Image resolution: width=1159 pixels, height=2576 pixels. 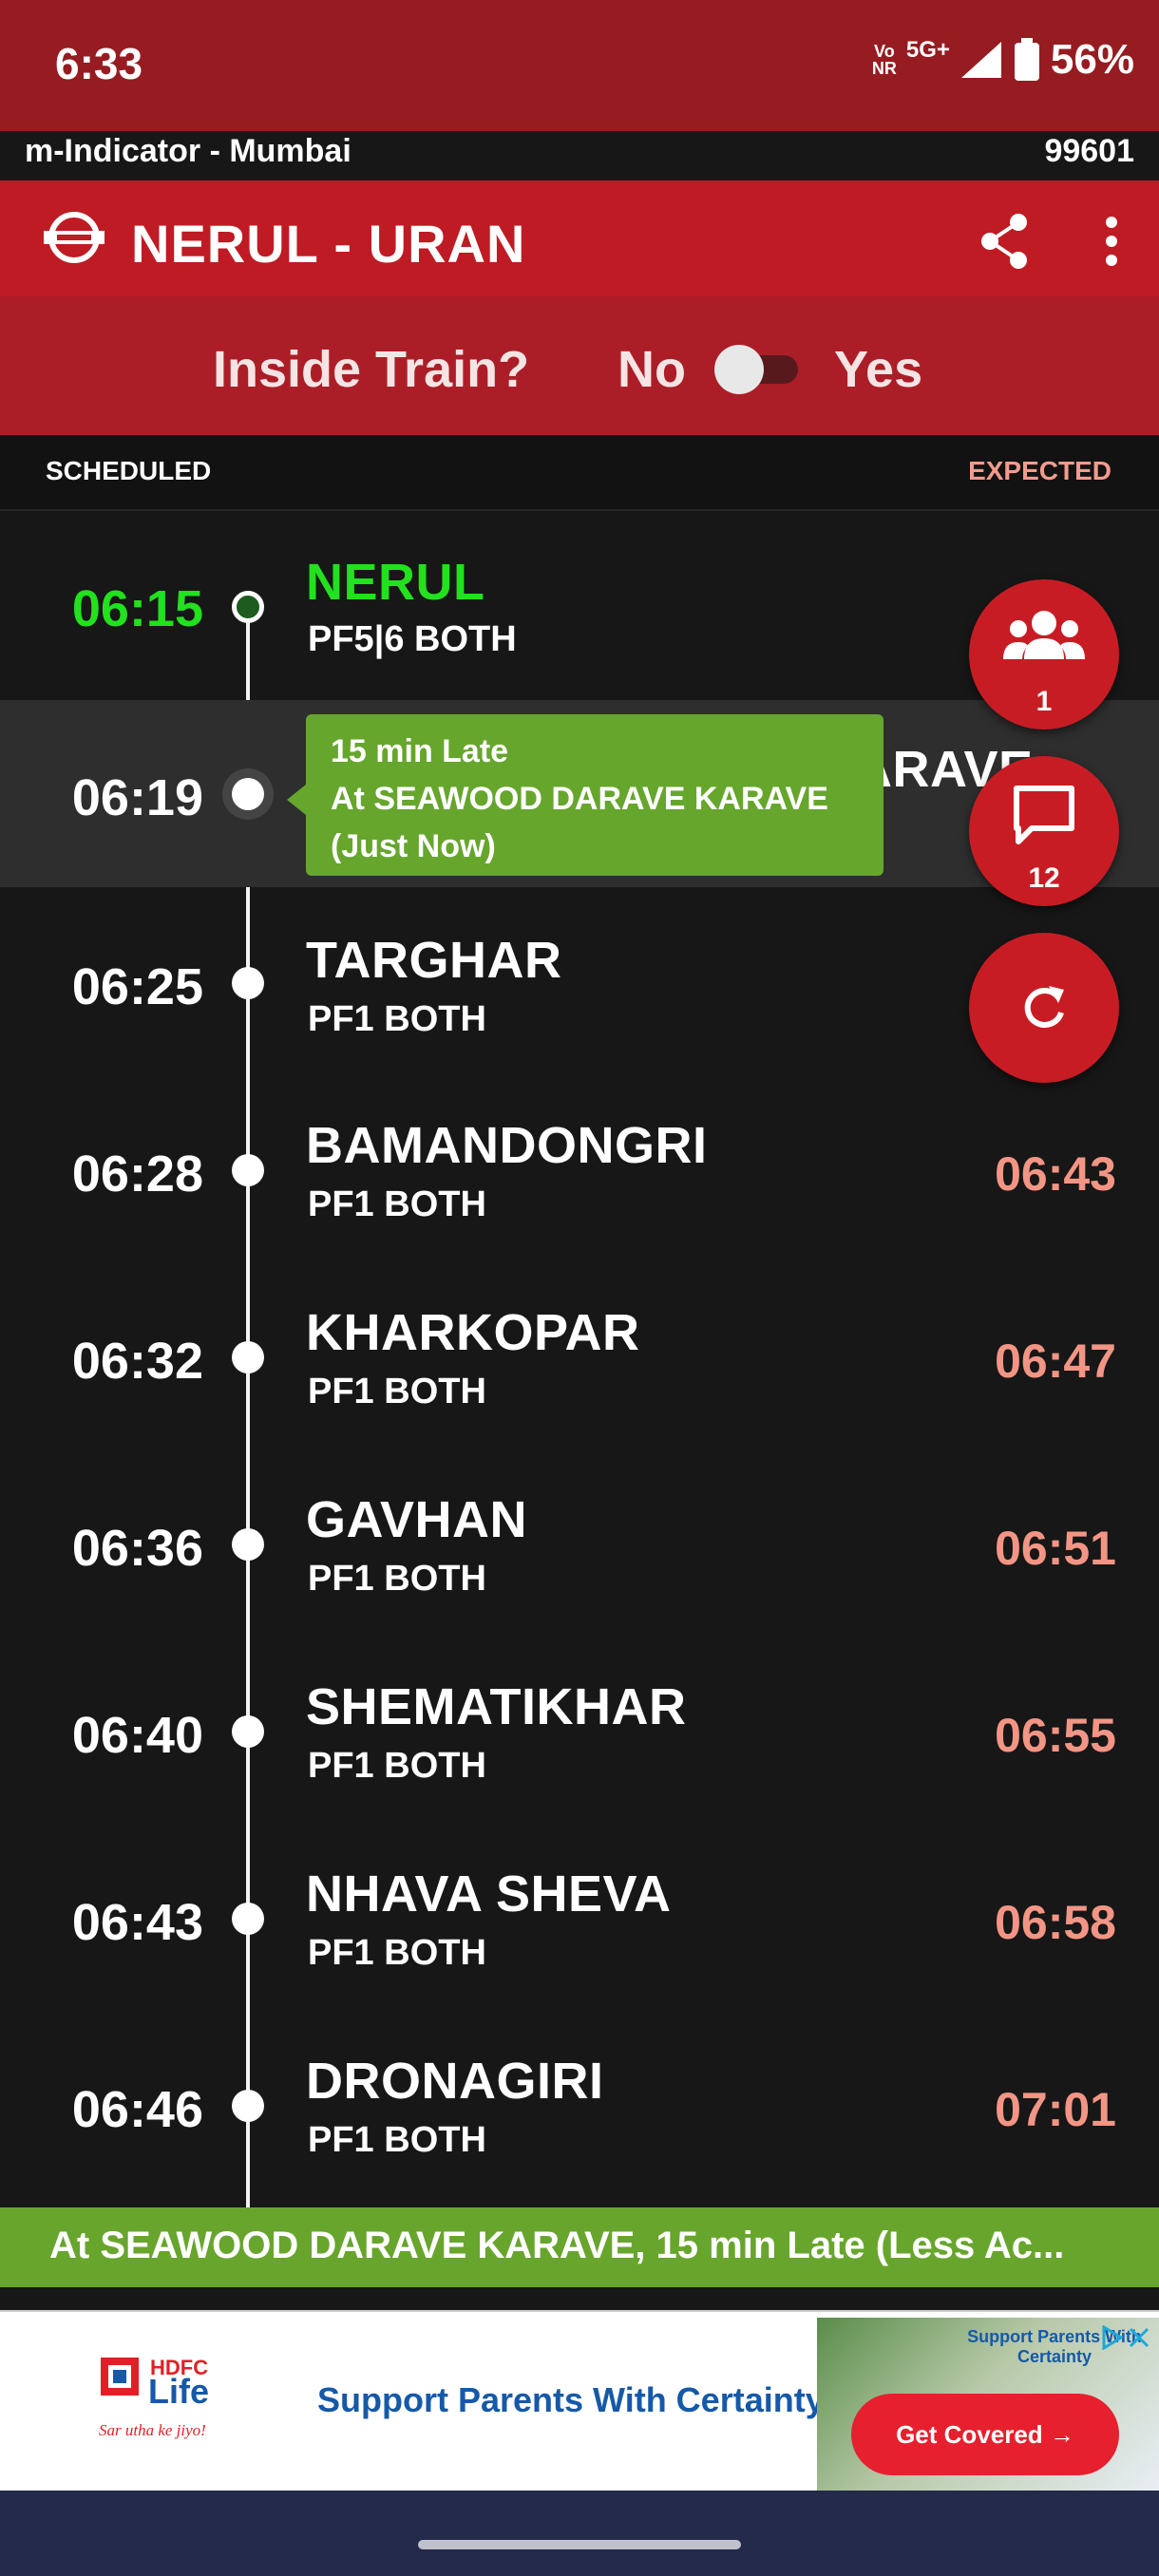 What do you see at coordinates (1044, 815) in the screenshot?
I see `chat-icon` at bounding box center [1044, 815].